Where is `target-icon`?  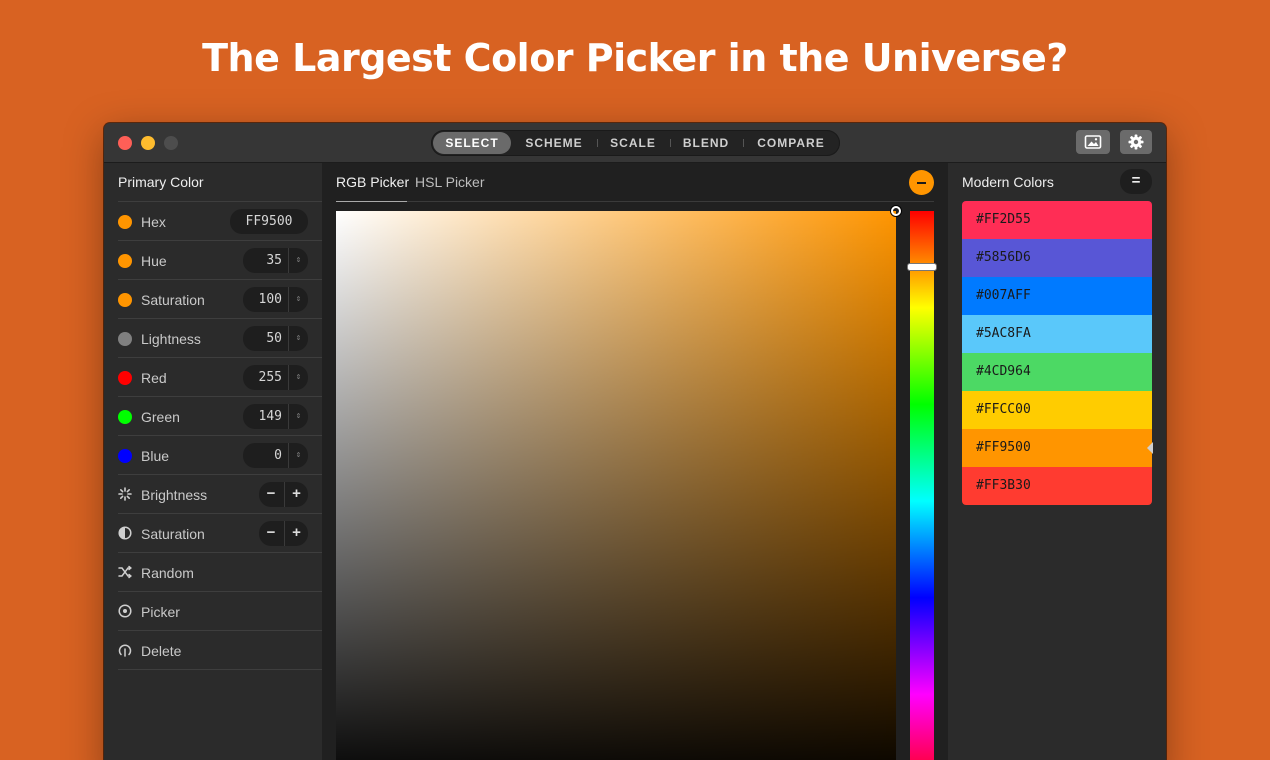
target-icon is located at coordinates (125, 611).